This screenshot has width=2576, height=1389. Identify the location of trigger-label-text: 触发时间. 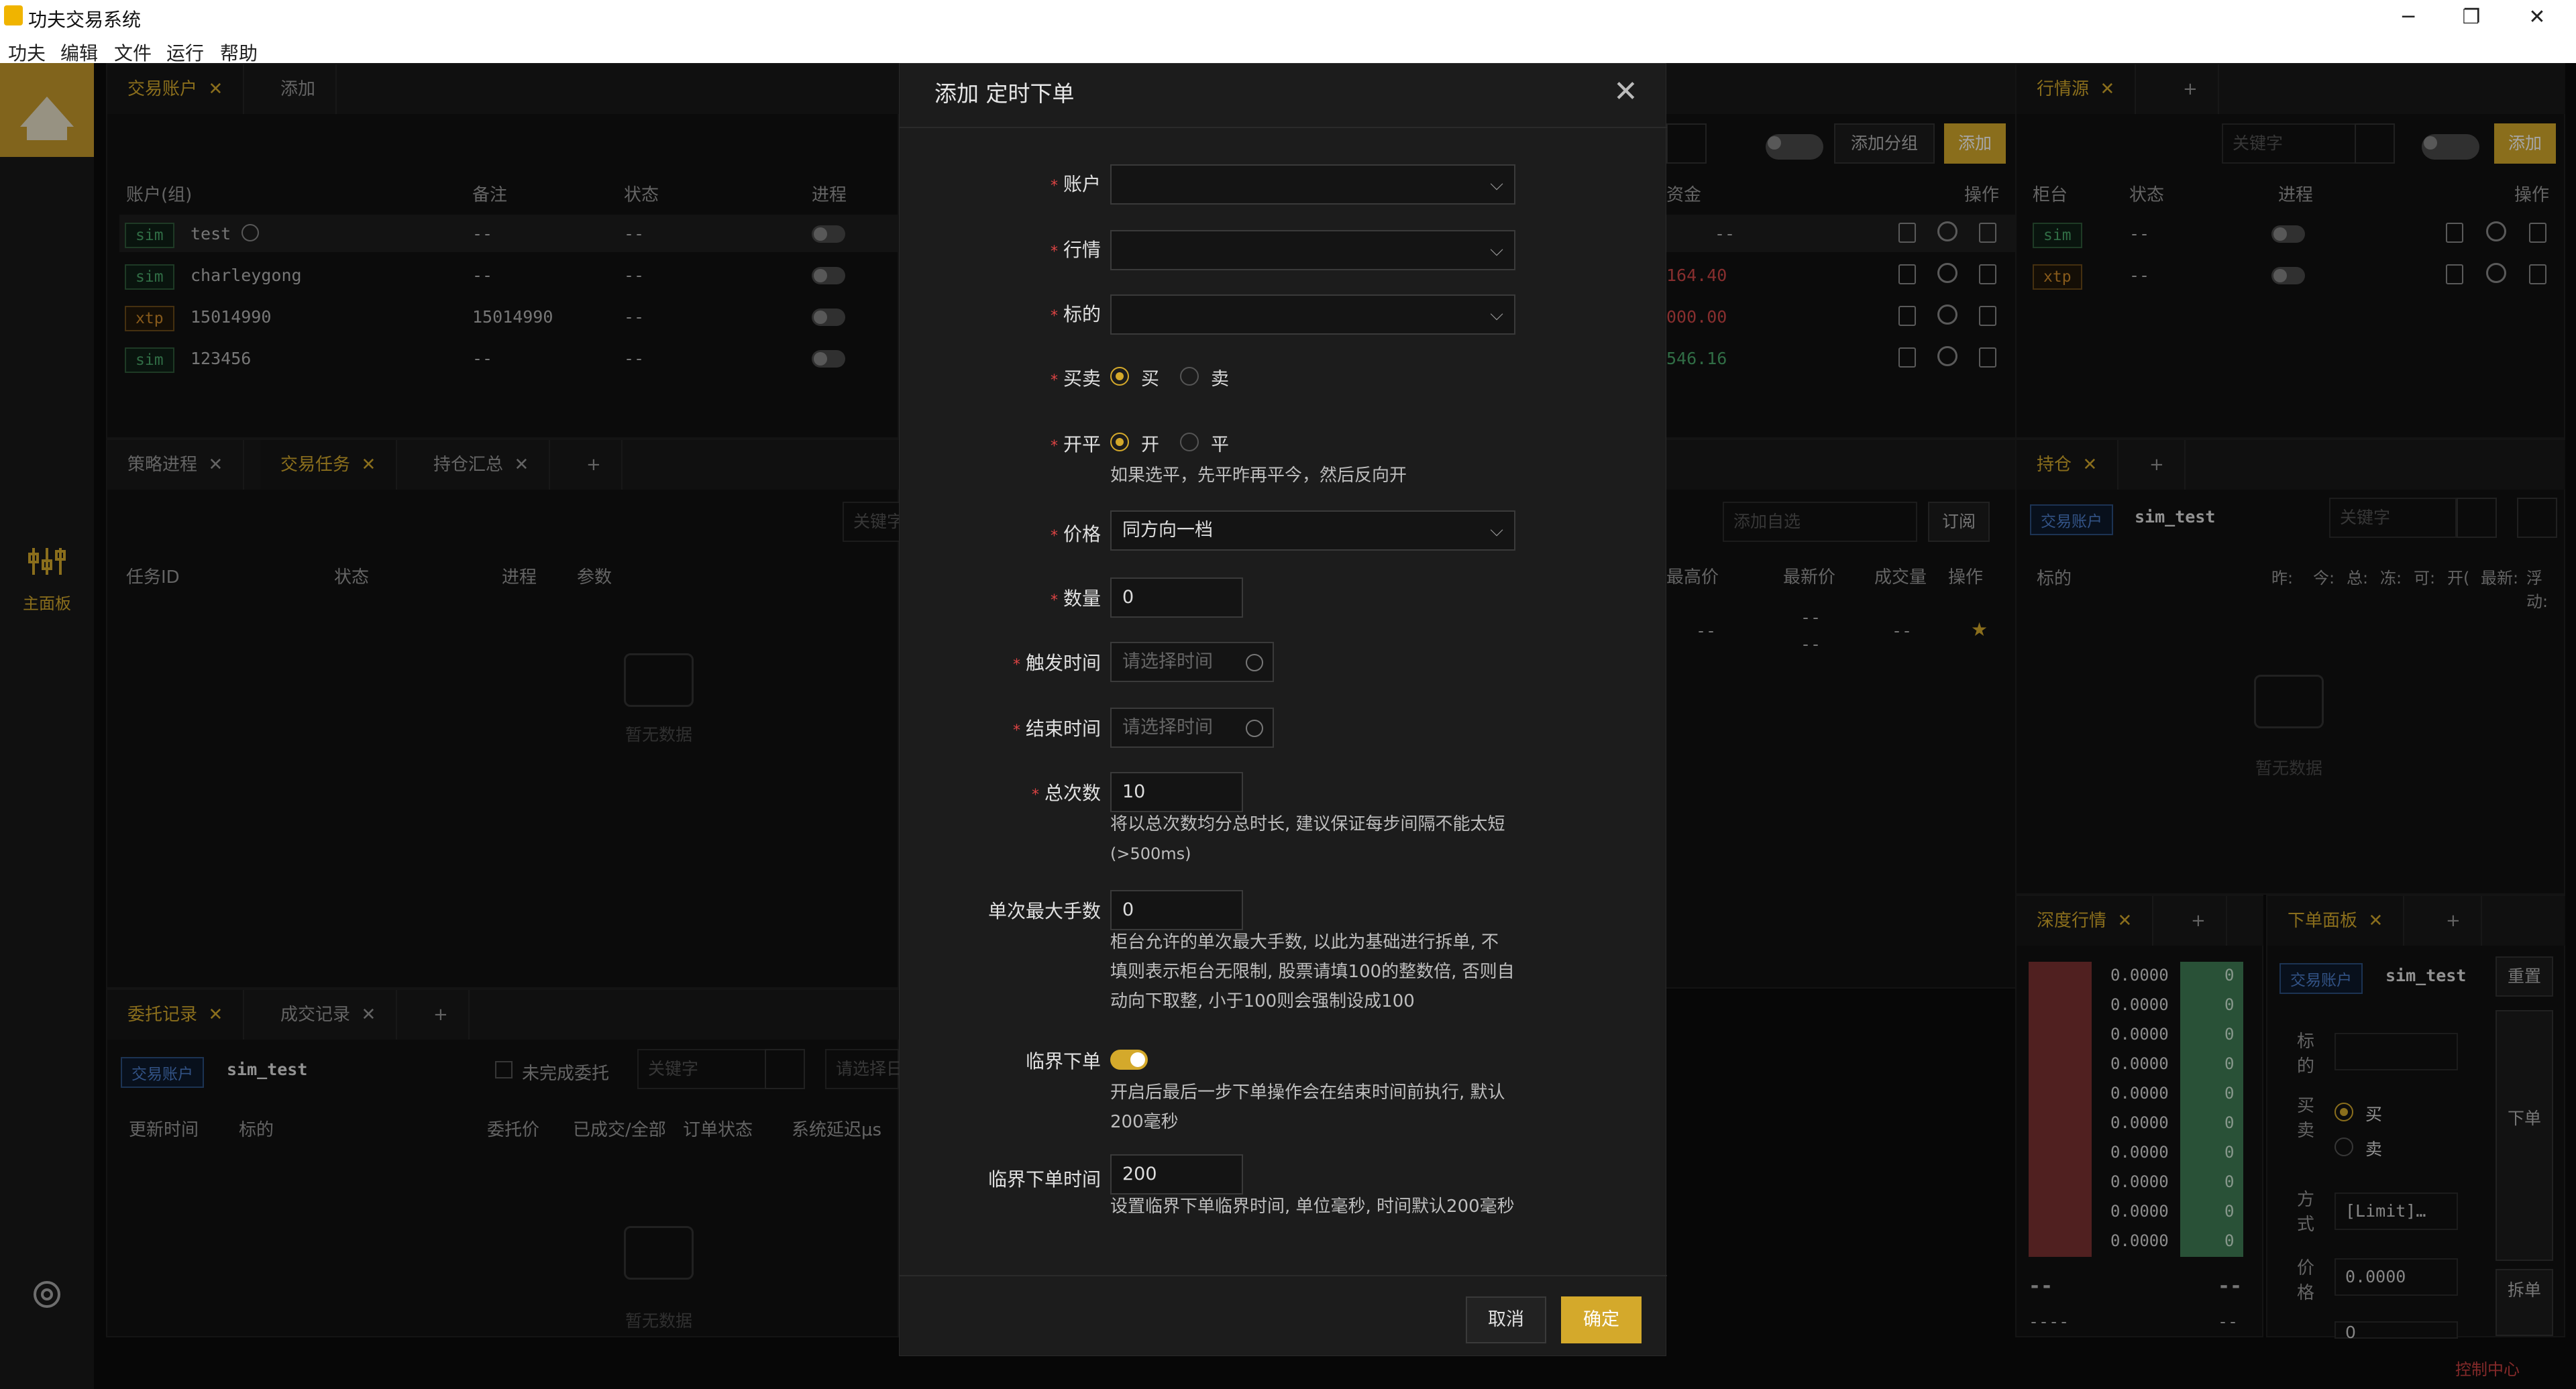
(1063, 663).